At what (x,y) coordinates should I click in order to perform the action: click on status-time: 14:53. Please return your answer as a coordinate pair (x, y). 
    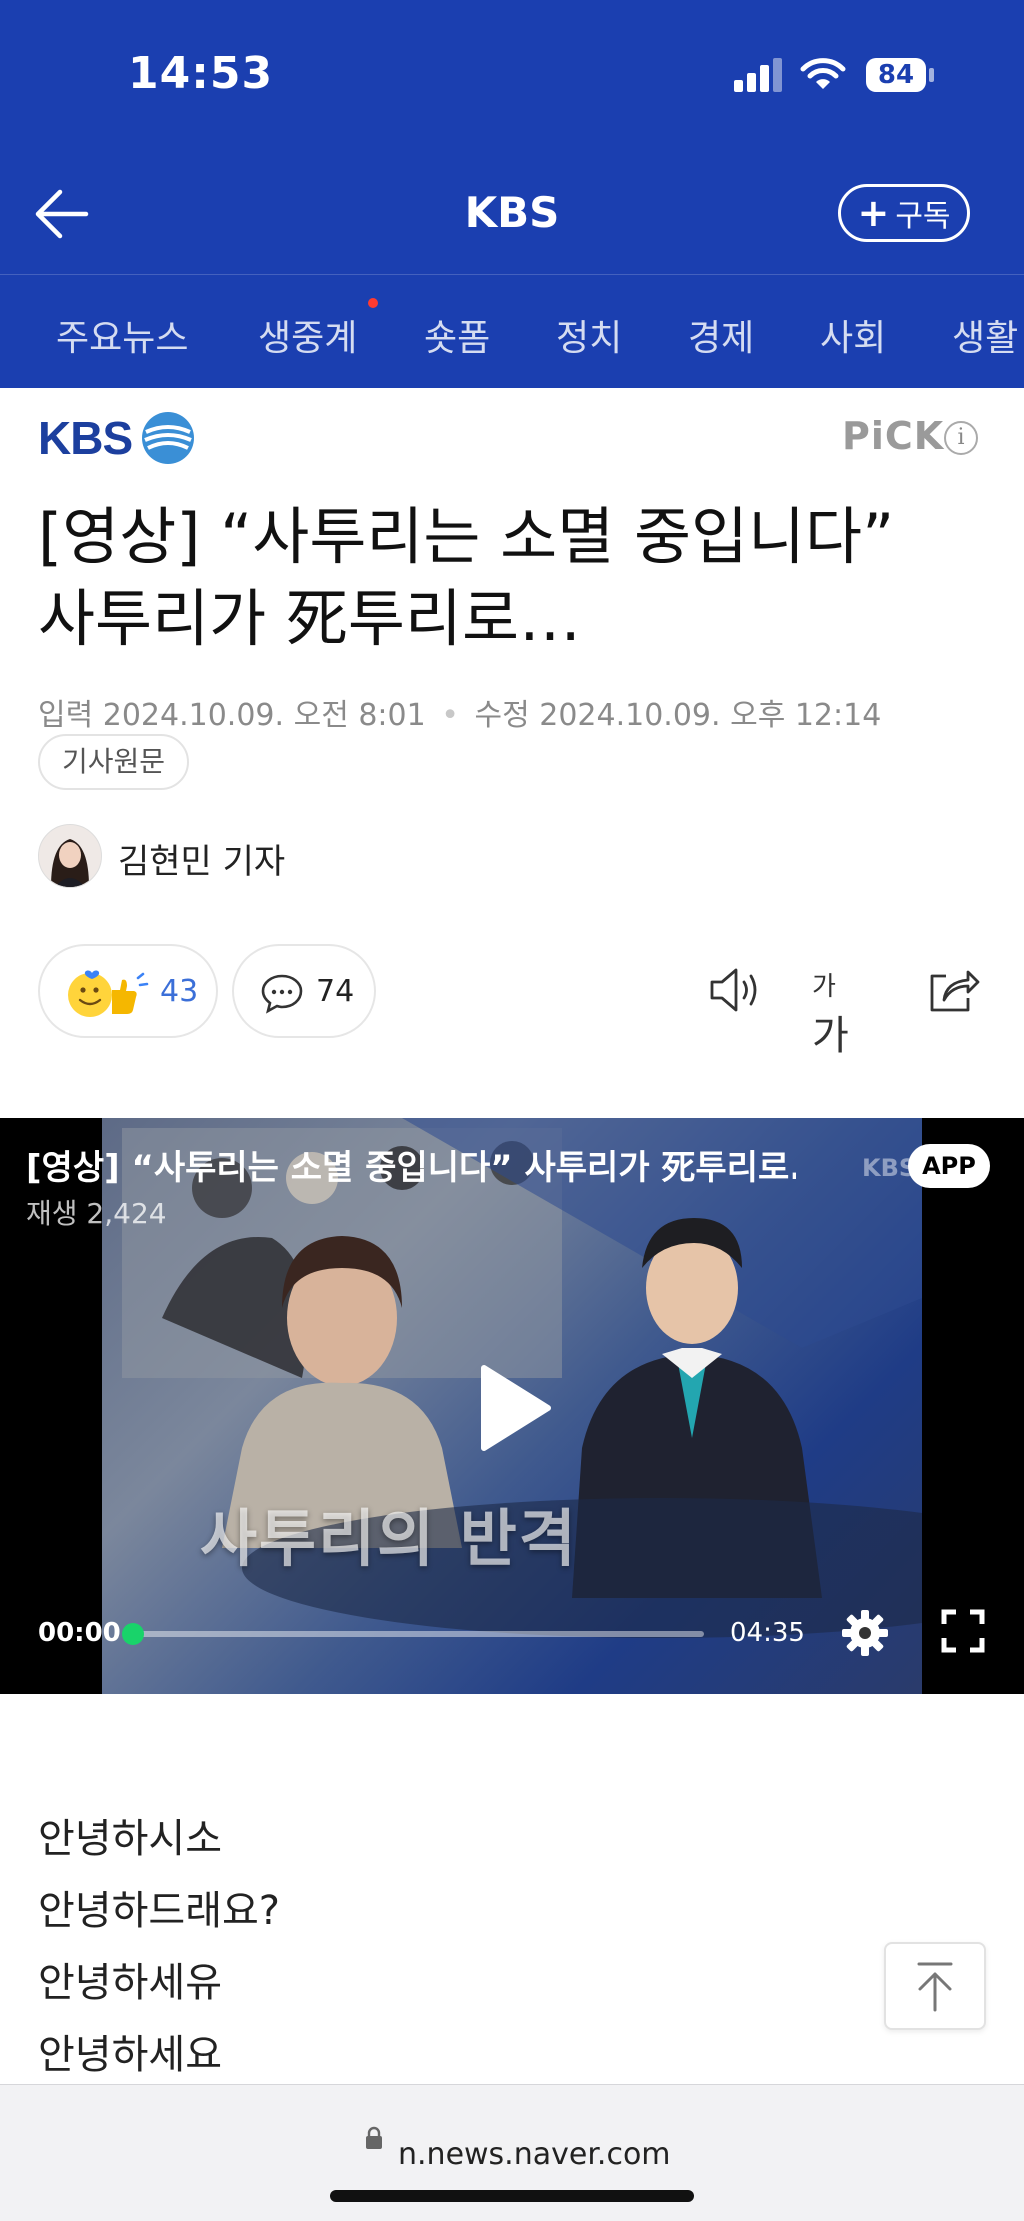
    Looking at the image, I should click on (201, 73).